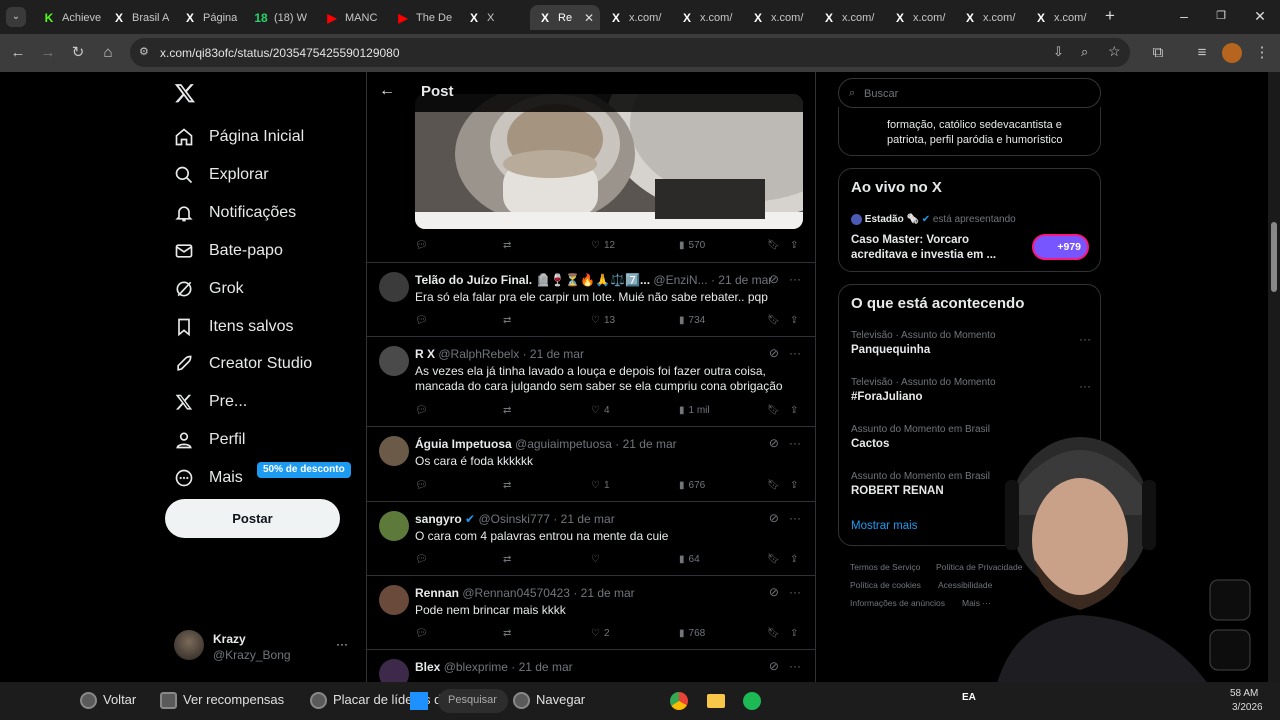  What do you see at coordinates (48, 53) in the screenshot?
I see `forward-arrow-icon: →` at bounding box center [48, 53].